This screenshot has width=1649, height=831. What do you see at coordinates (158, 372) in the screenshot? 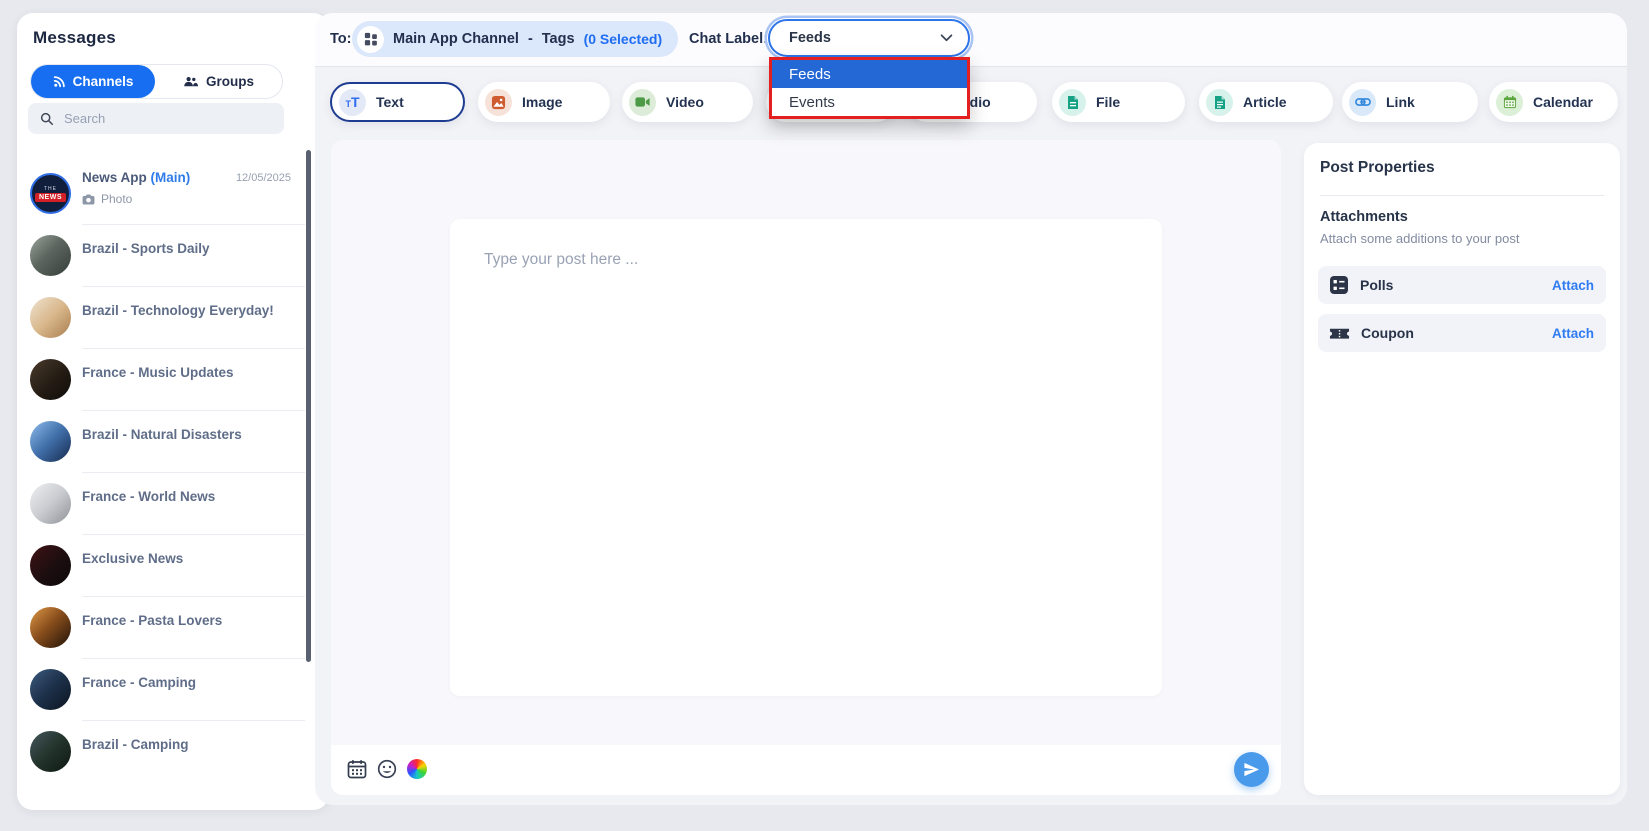
I see `channel-name: France - Music Updates` at bounding box center [158, 372].